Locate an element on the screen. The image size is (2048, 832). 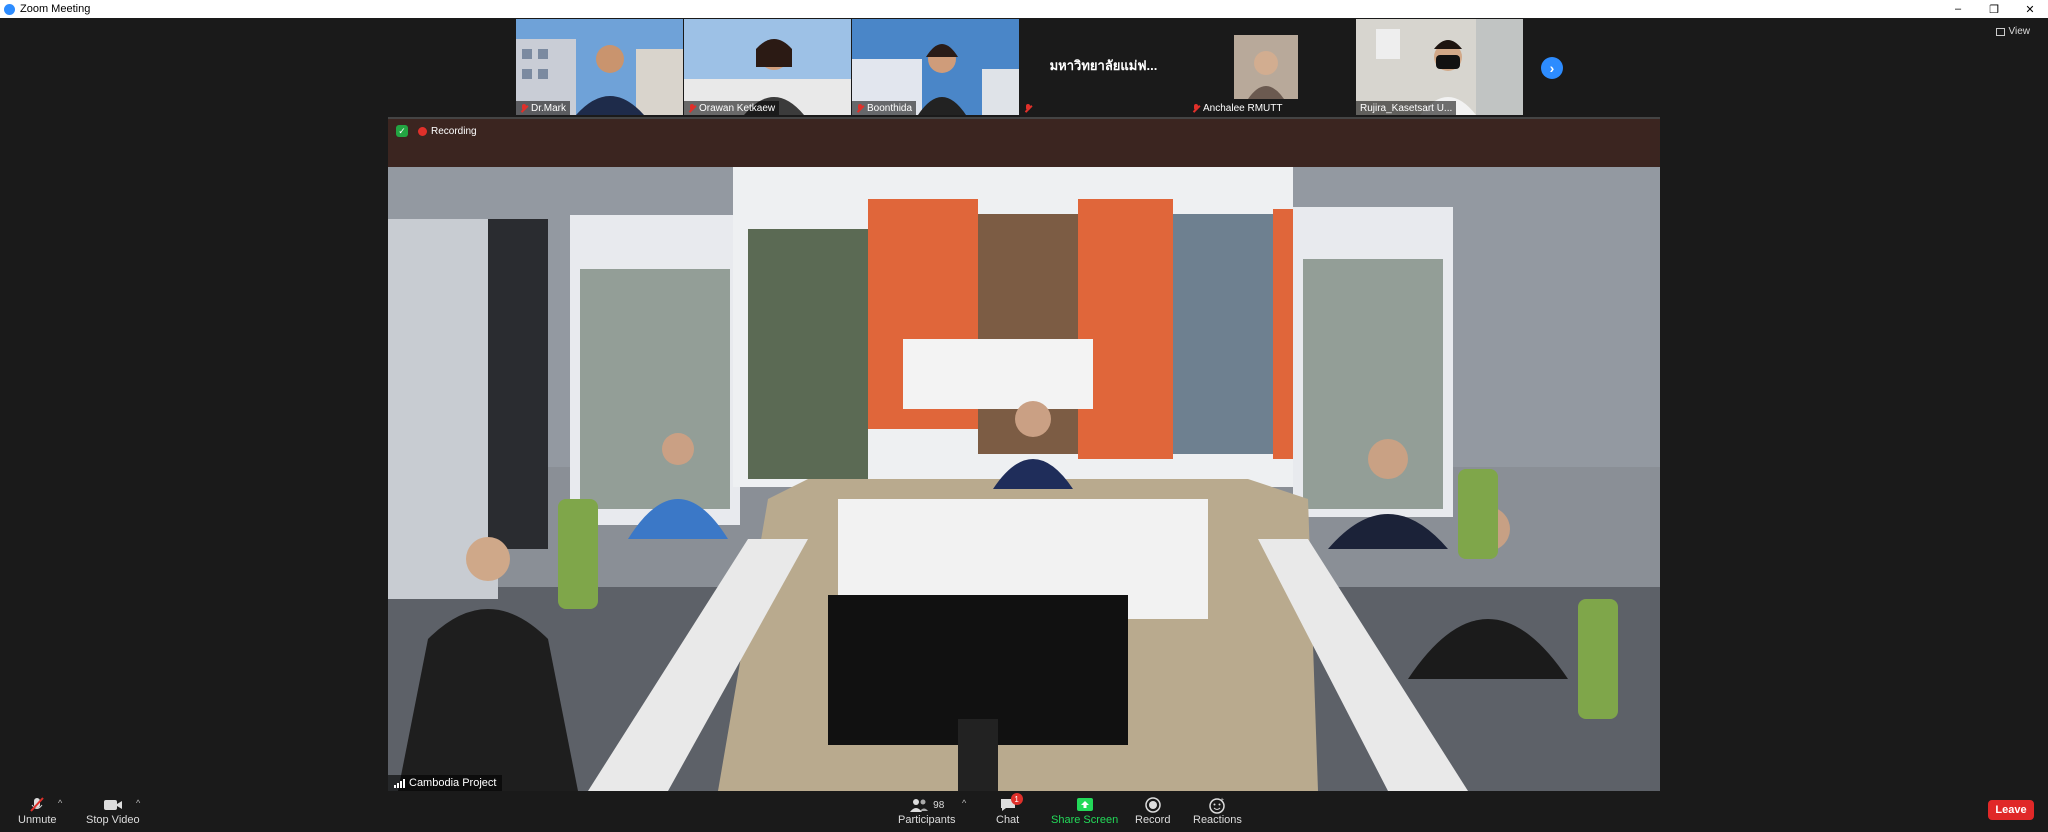
view-grid-icon is located at coordinates (2000, 31).